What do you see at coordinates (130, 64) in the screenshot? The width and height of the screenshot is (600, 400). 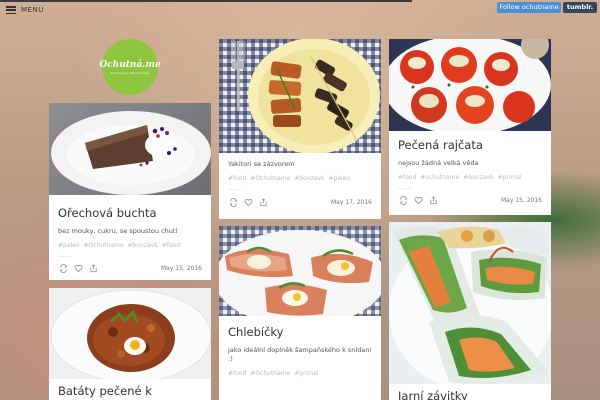 I see `logo-text: Ochutná.me` at bounding box center [130, 64].